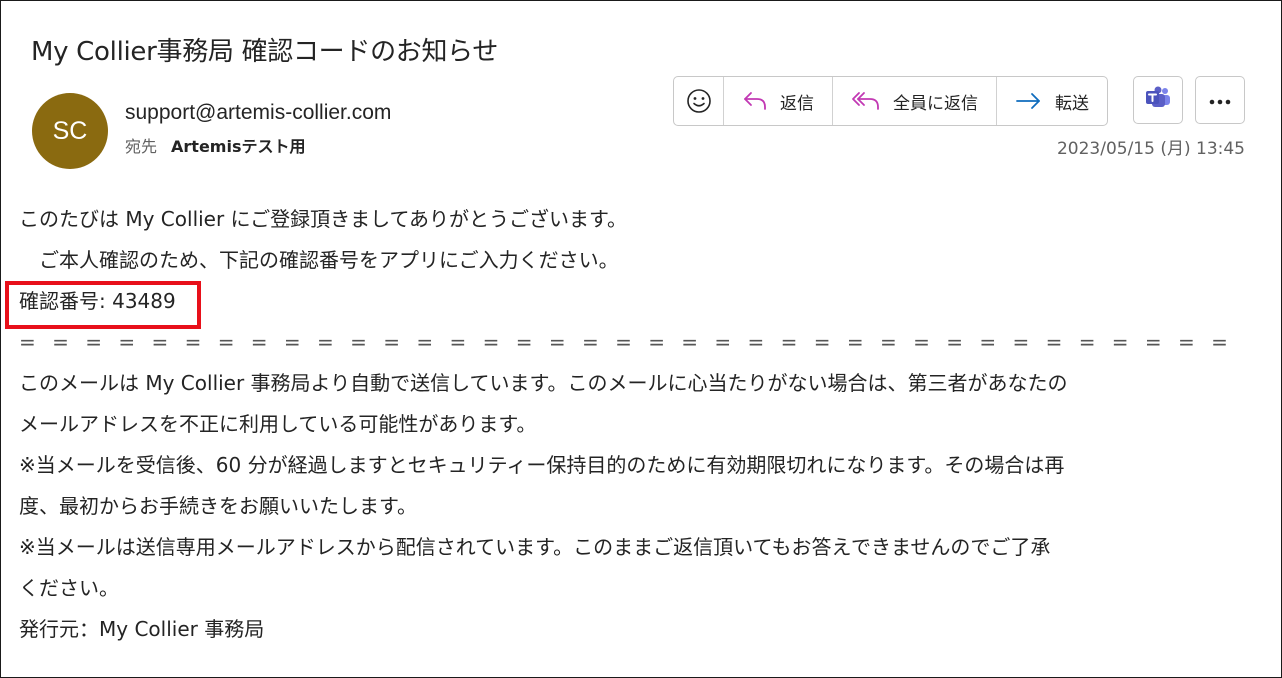 This screenshot has height=678, width=1282. Describe the element at coordinates (778, 101) in the screenshot. I see `reply-button: 返信` at that location.